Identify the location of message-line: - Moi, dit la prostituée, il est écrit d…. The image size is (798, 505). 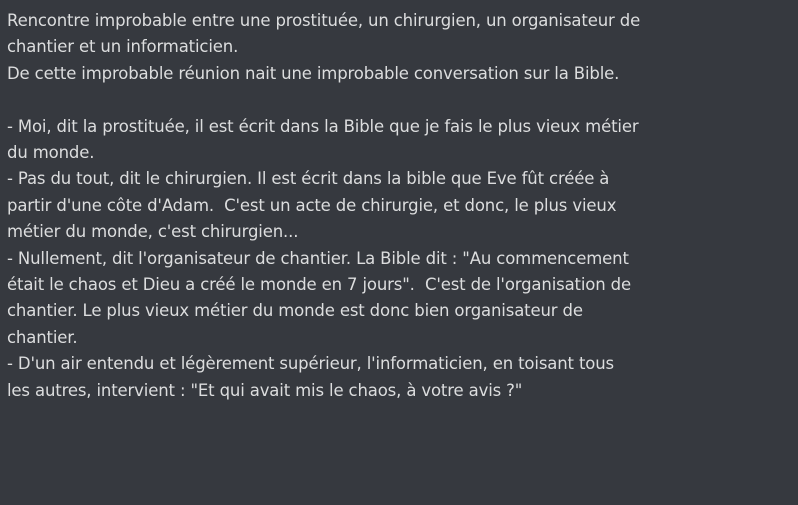
(323, 126).